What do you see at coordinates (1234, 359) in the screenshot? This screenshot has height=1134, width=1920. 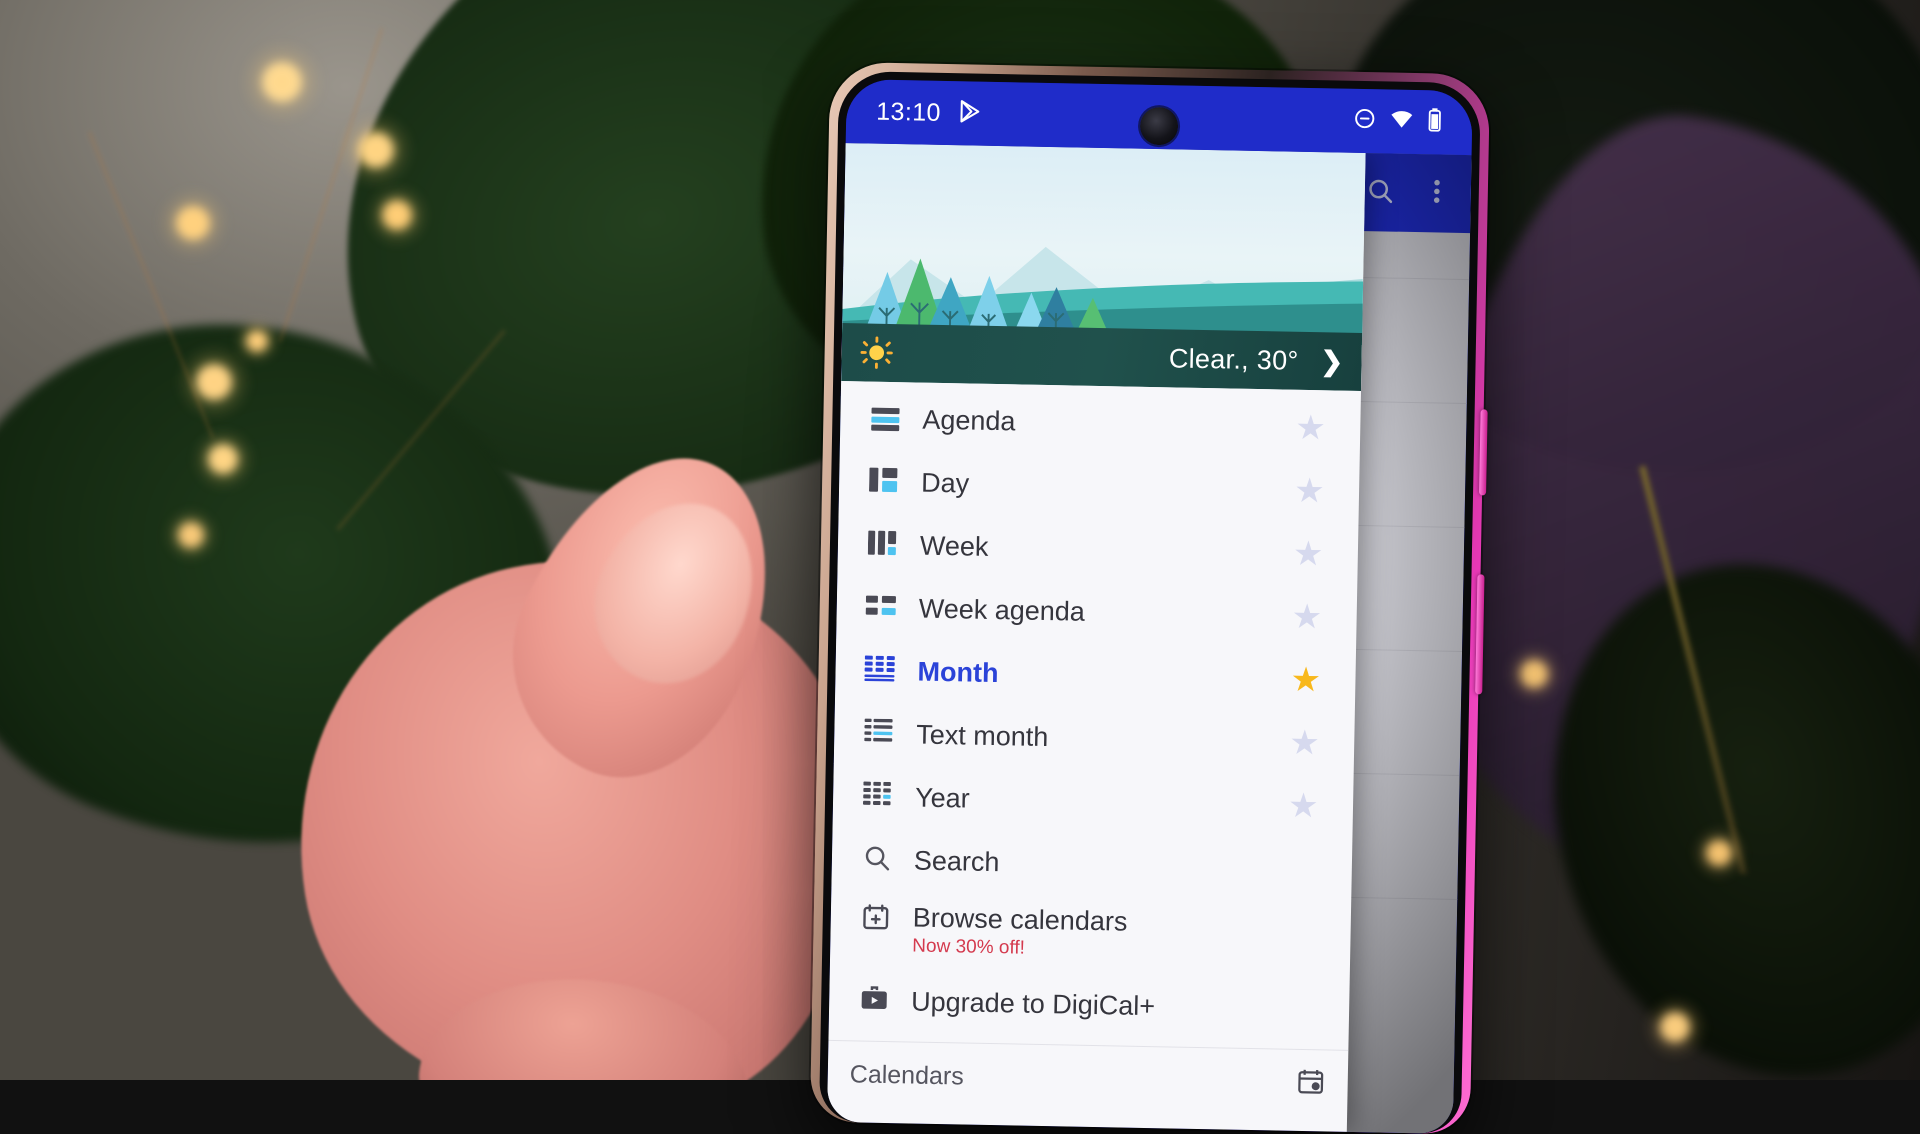 I see `weather-text: Clear., 30°` at bounding box center [1234, 359].